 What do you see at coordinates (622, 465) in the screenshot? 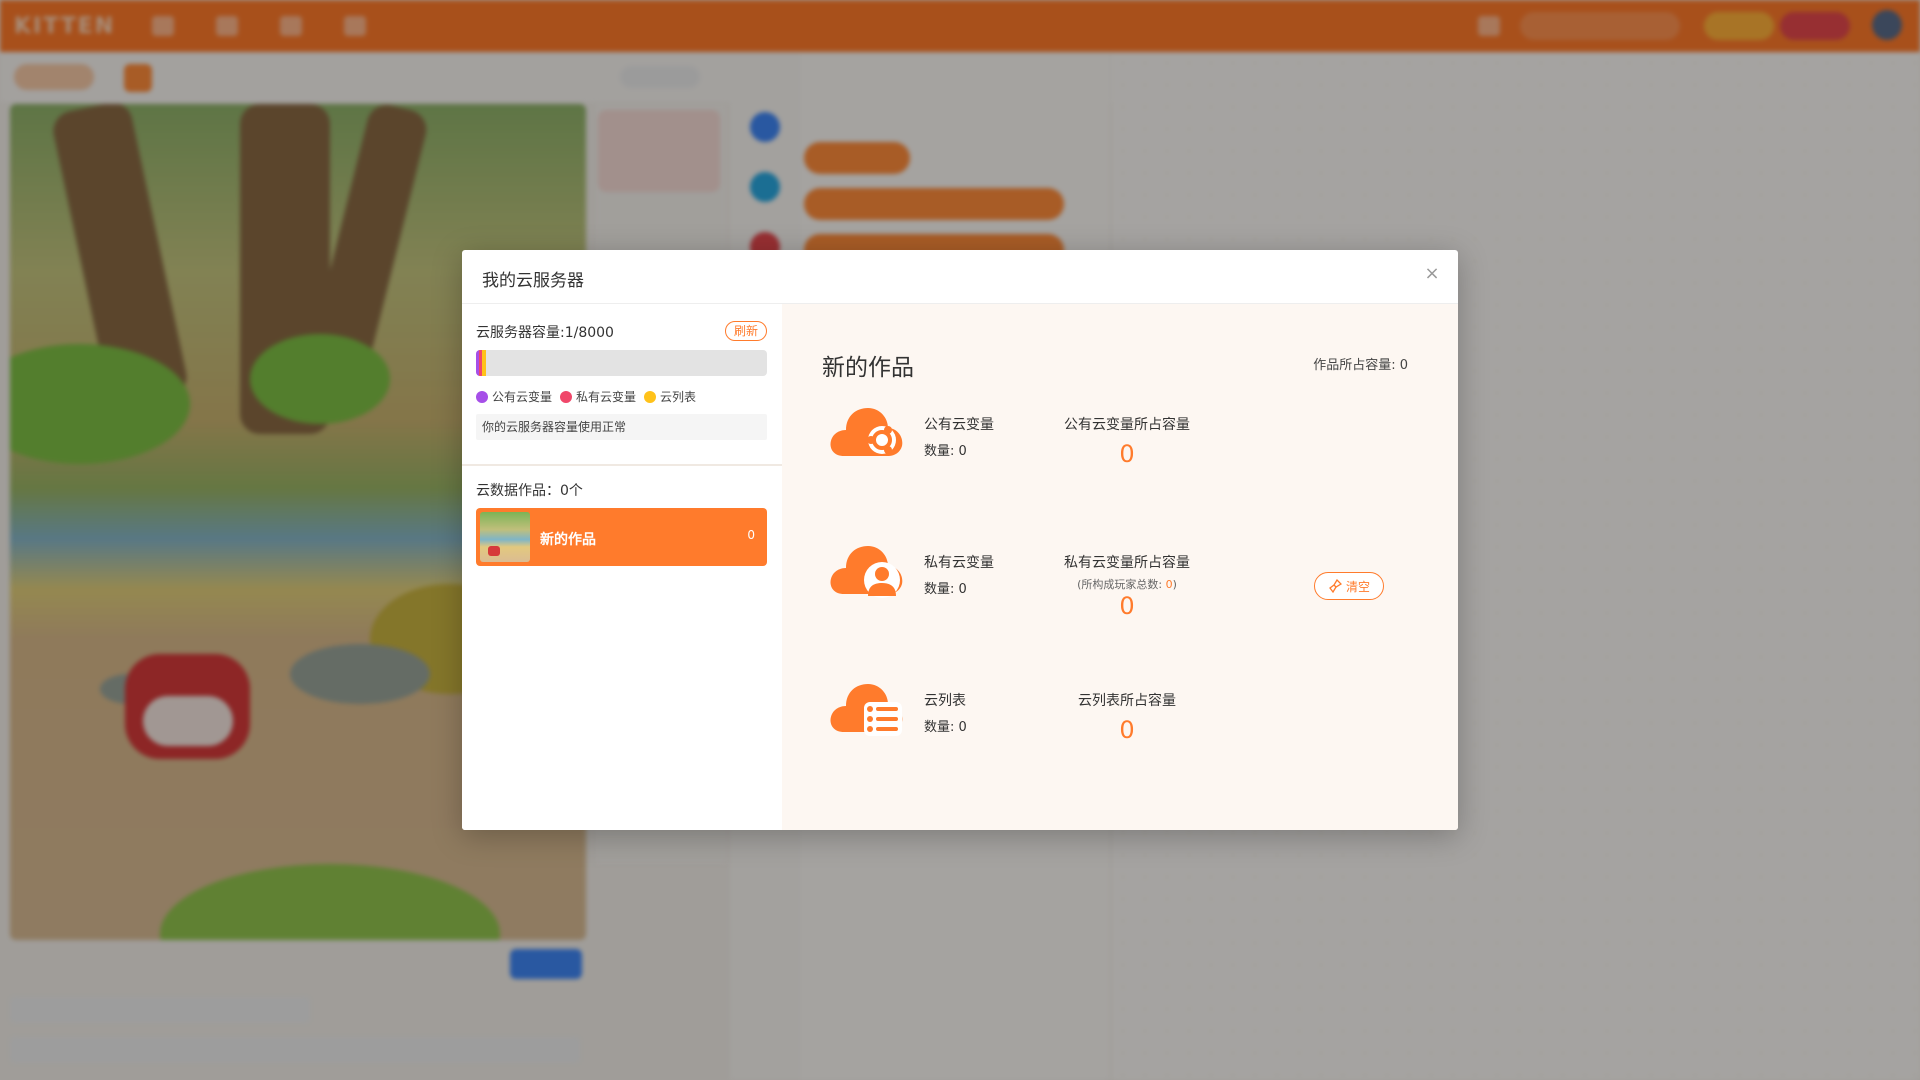
I see `divider` at bounding box center [622, 465].